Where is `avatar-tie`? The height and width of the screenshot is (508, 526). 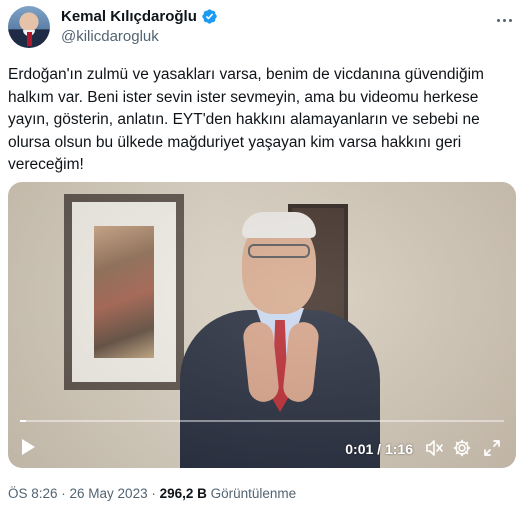
avatar-tie is located at coordinates (29, 39).